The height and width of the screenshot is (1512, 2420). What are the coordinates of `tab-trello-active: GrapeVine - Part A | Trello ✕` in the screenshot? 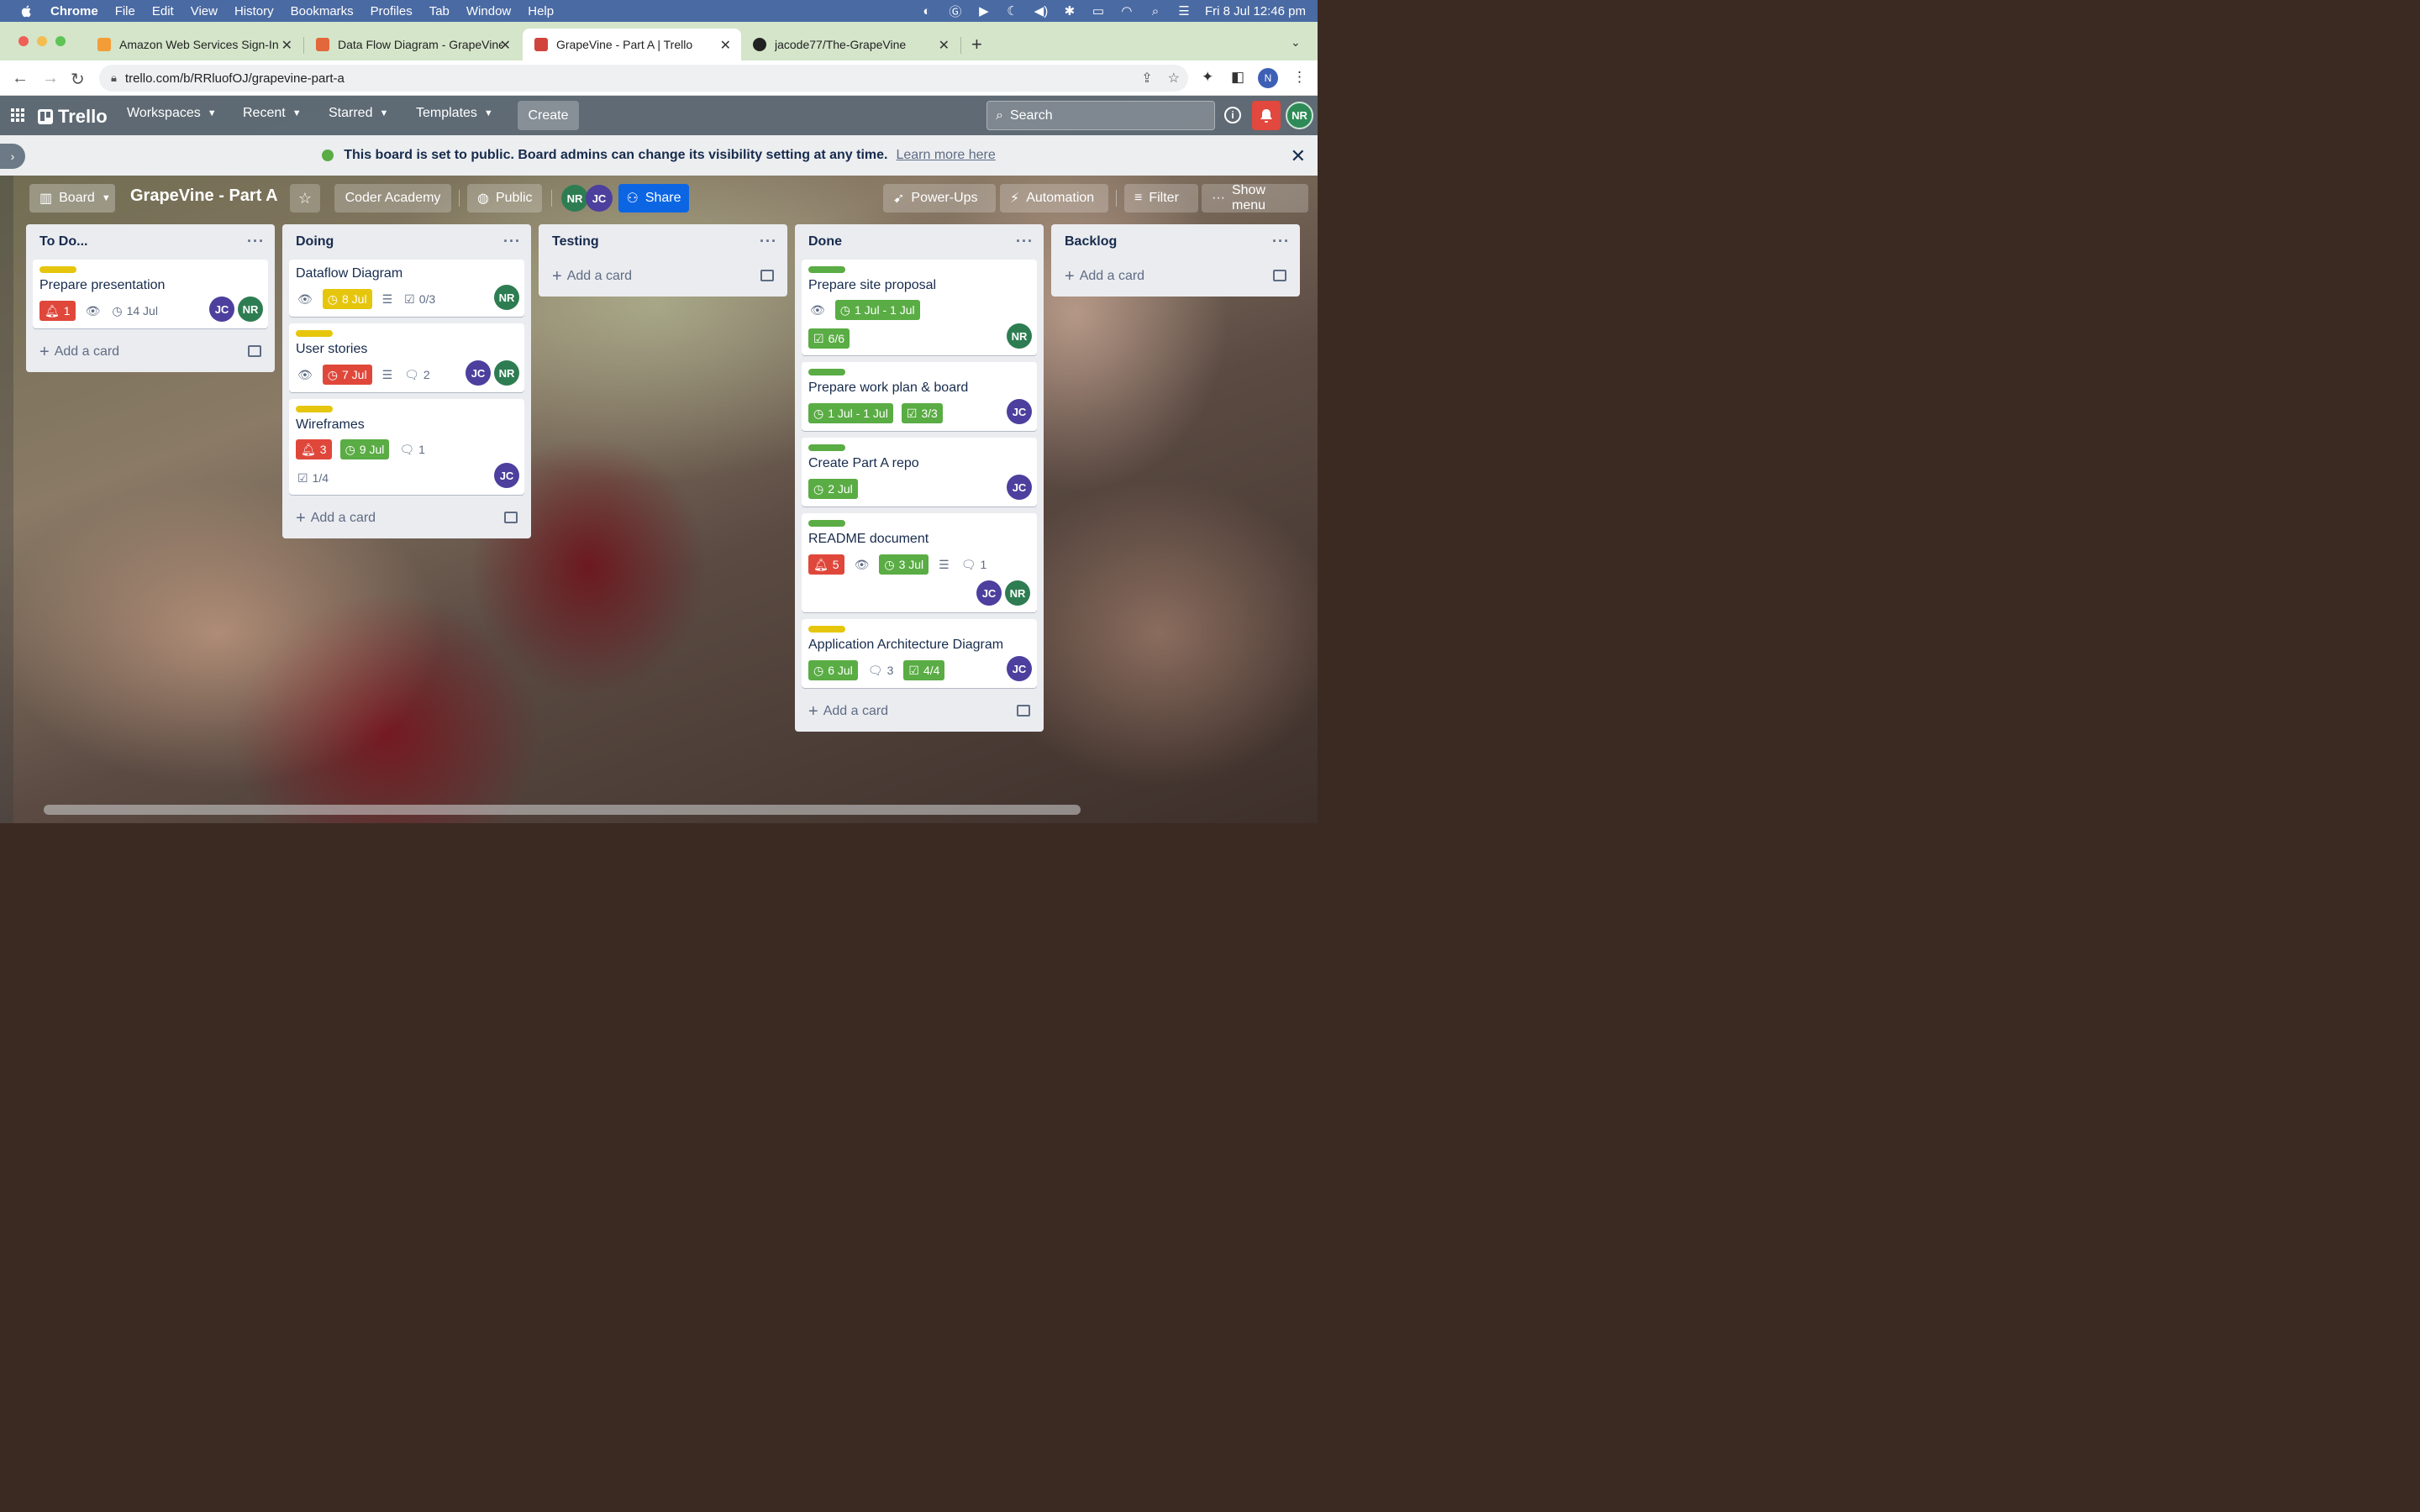 It's located at (632, 44).